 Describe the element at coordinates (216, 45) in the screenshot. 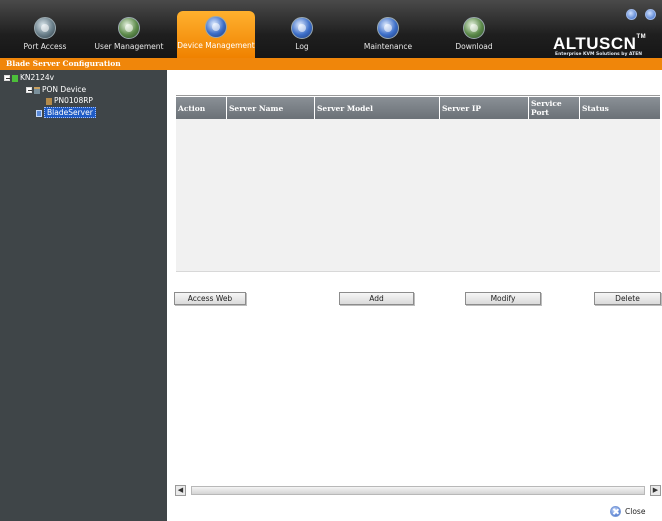

I see `tab-device-management-label: Device Management` at that location.